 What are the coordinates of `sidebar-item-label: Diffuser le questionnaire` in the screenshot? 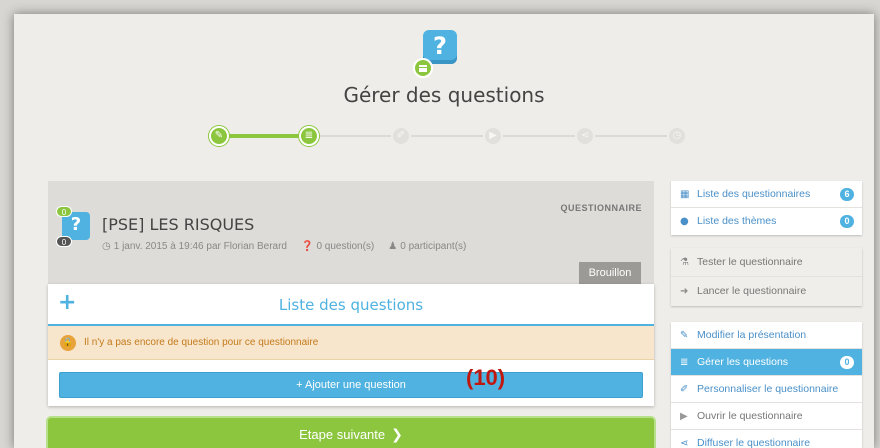 It's located at (754, 442).